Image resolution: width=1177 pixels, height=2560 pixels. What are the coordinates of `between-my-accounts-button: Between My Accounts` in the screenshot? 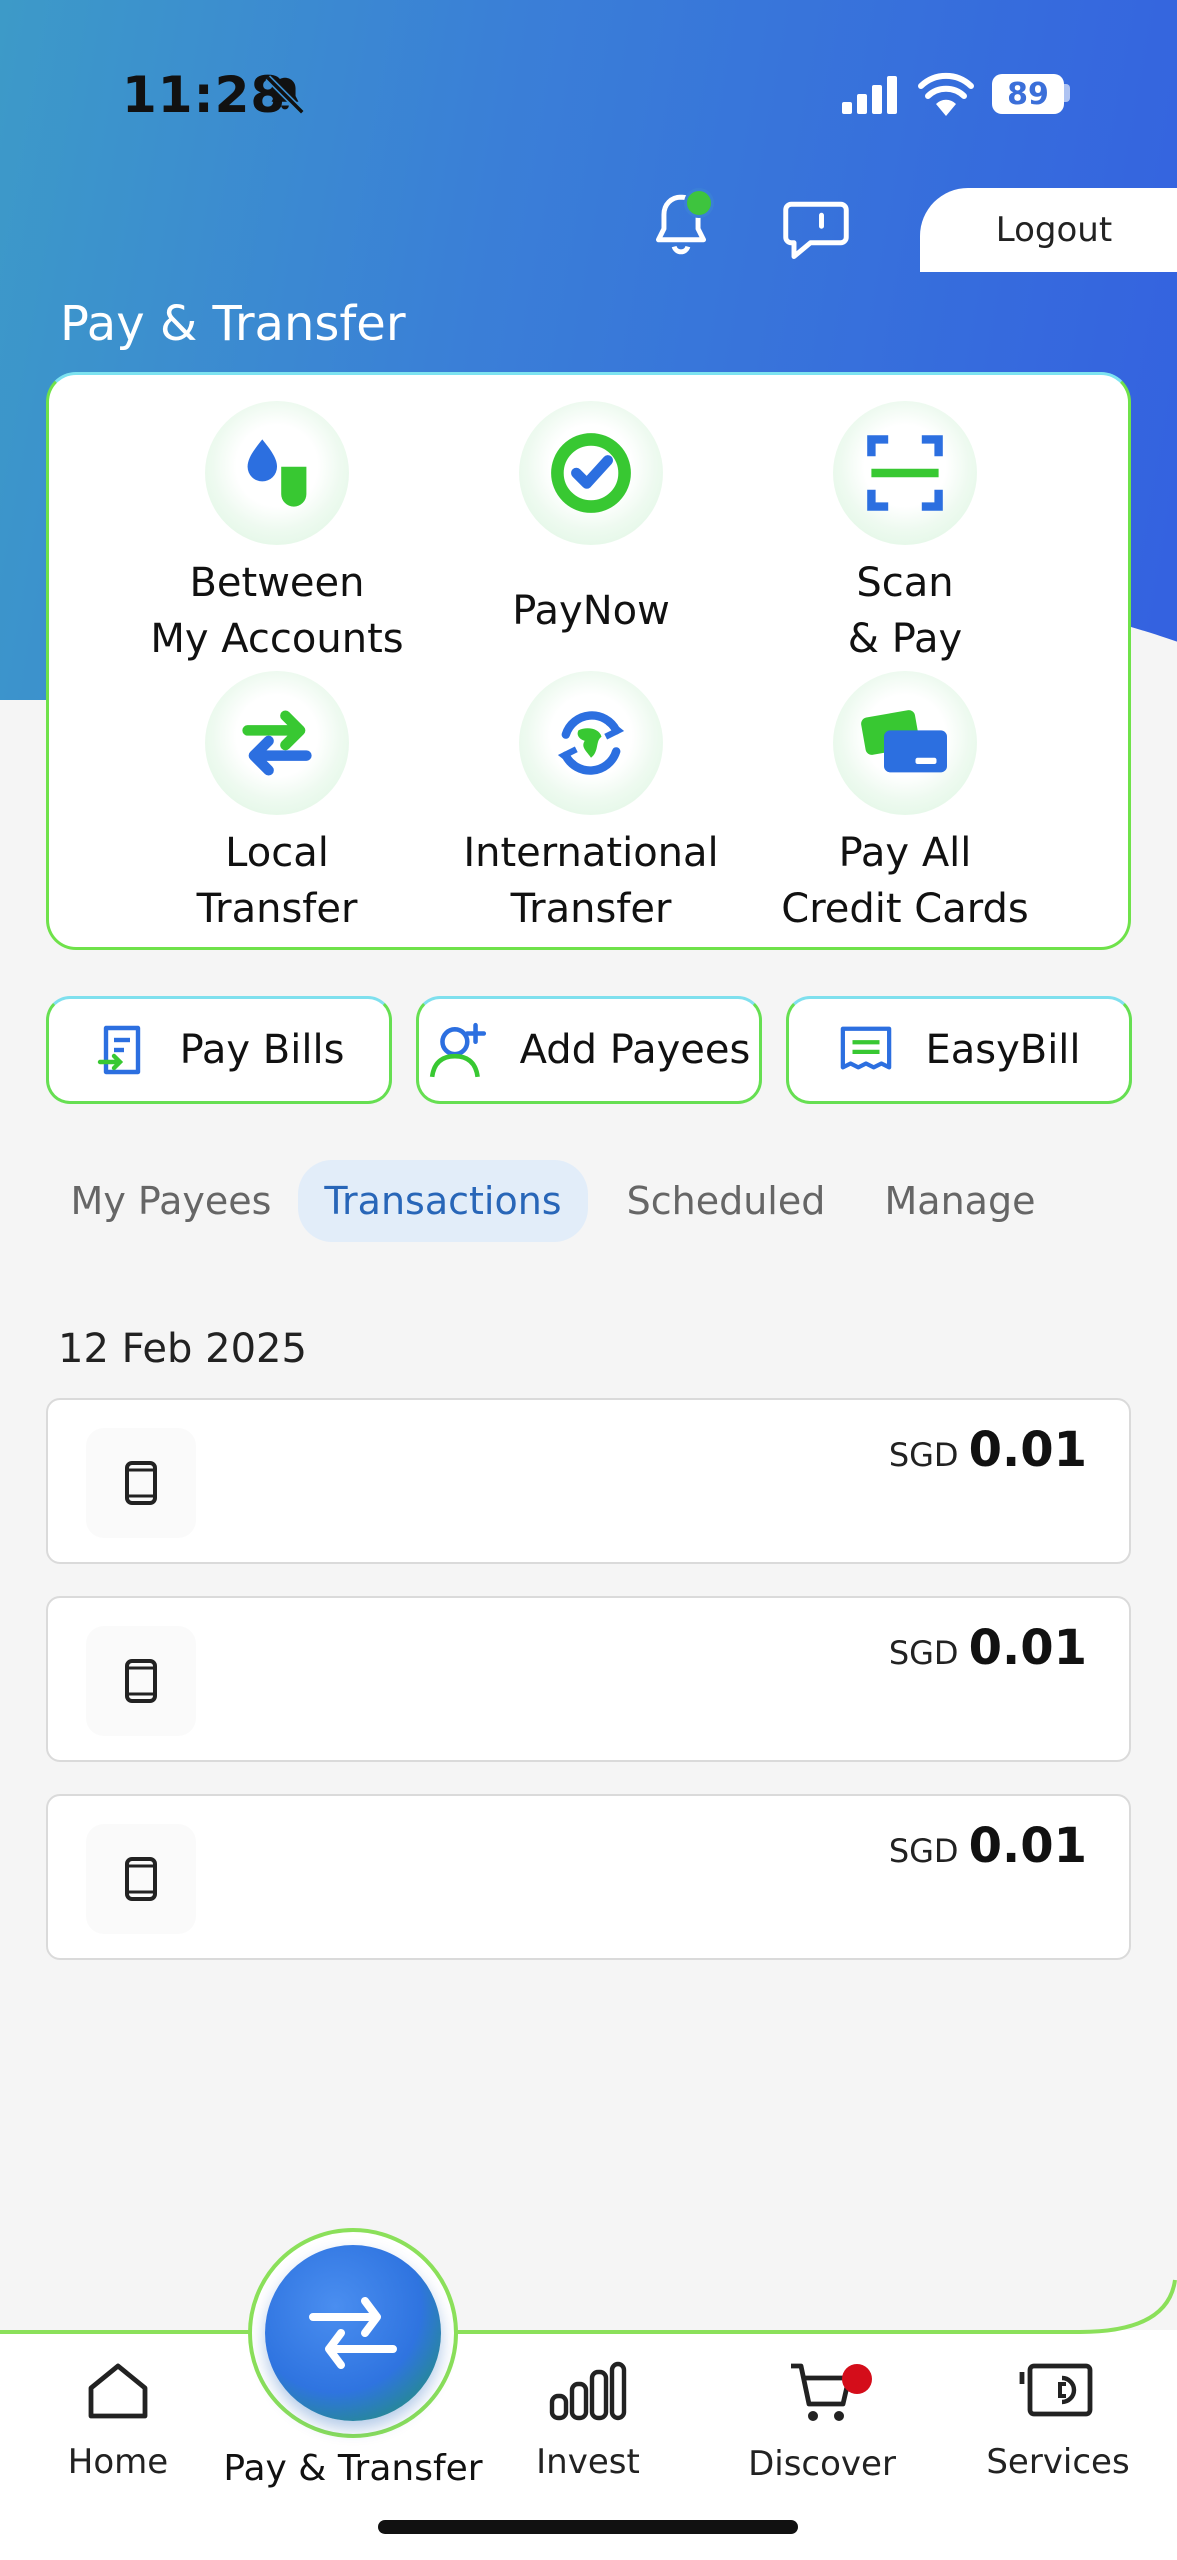 It's located at (277, 534).